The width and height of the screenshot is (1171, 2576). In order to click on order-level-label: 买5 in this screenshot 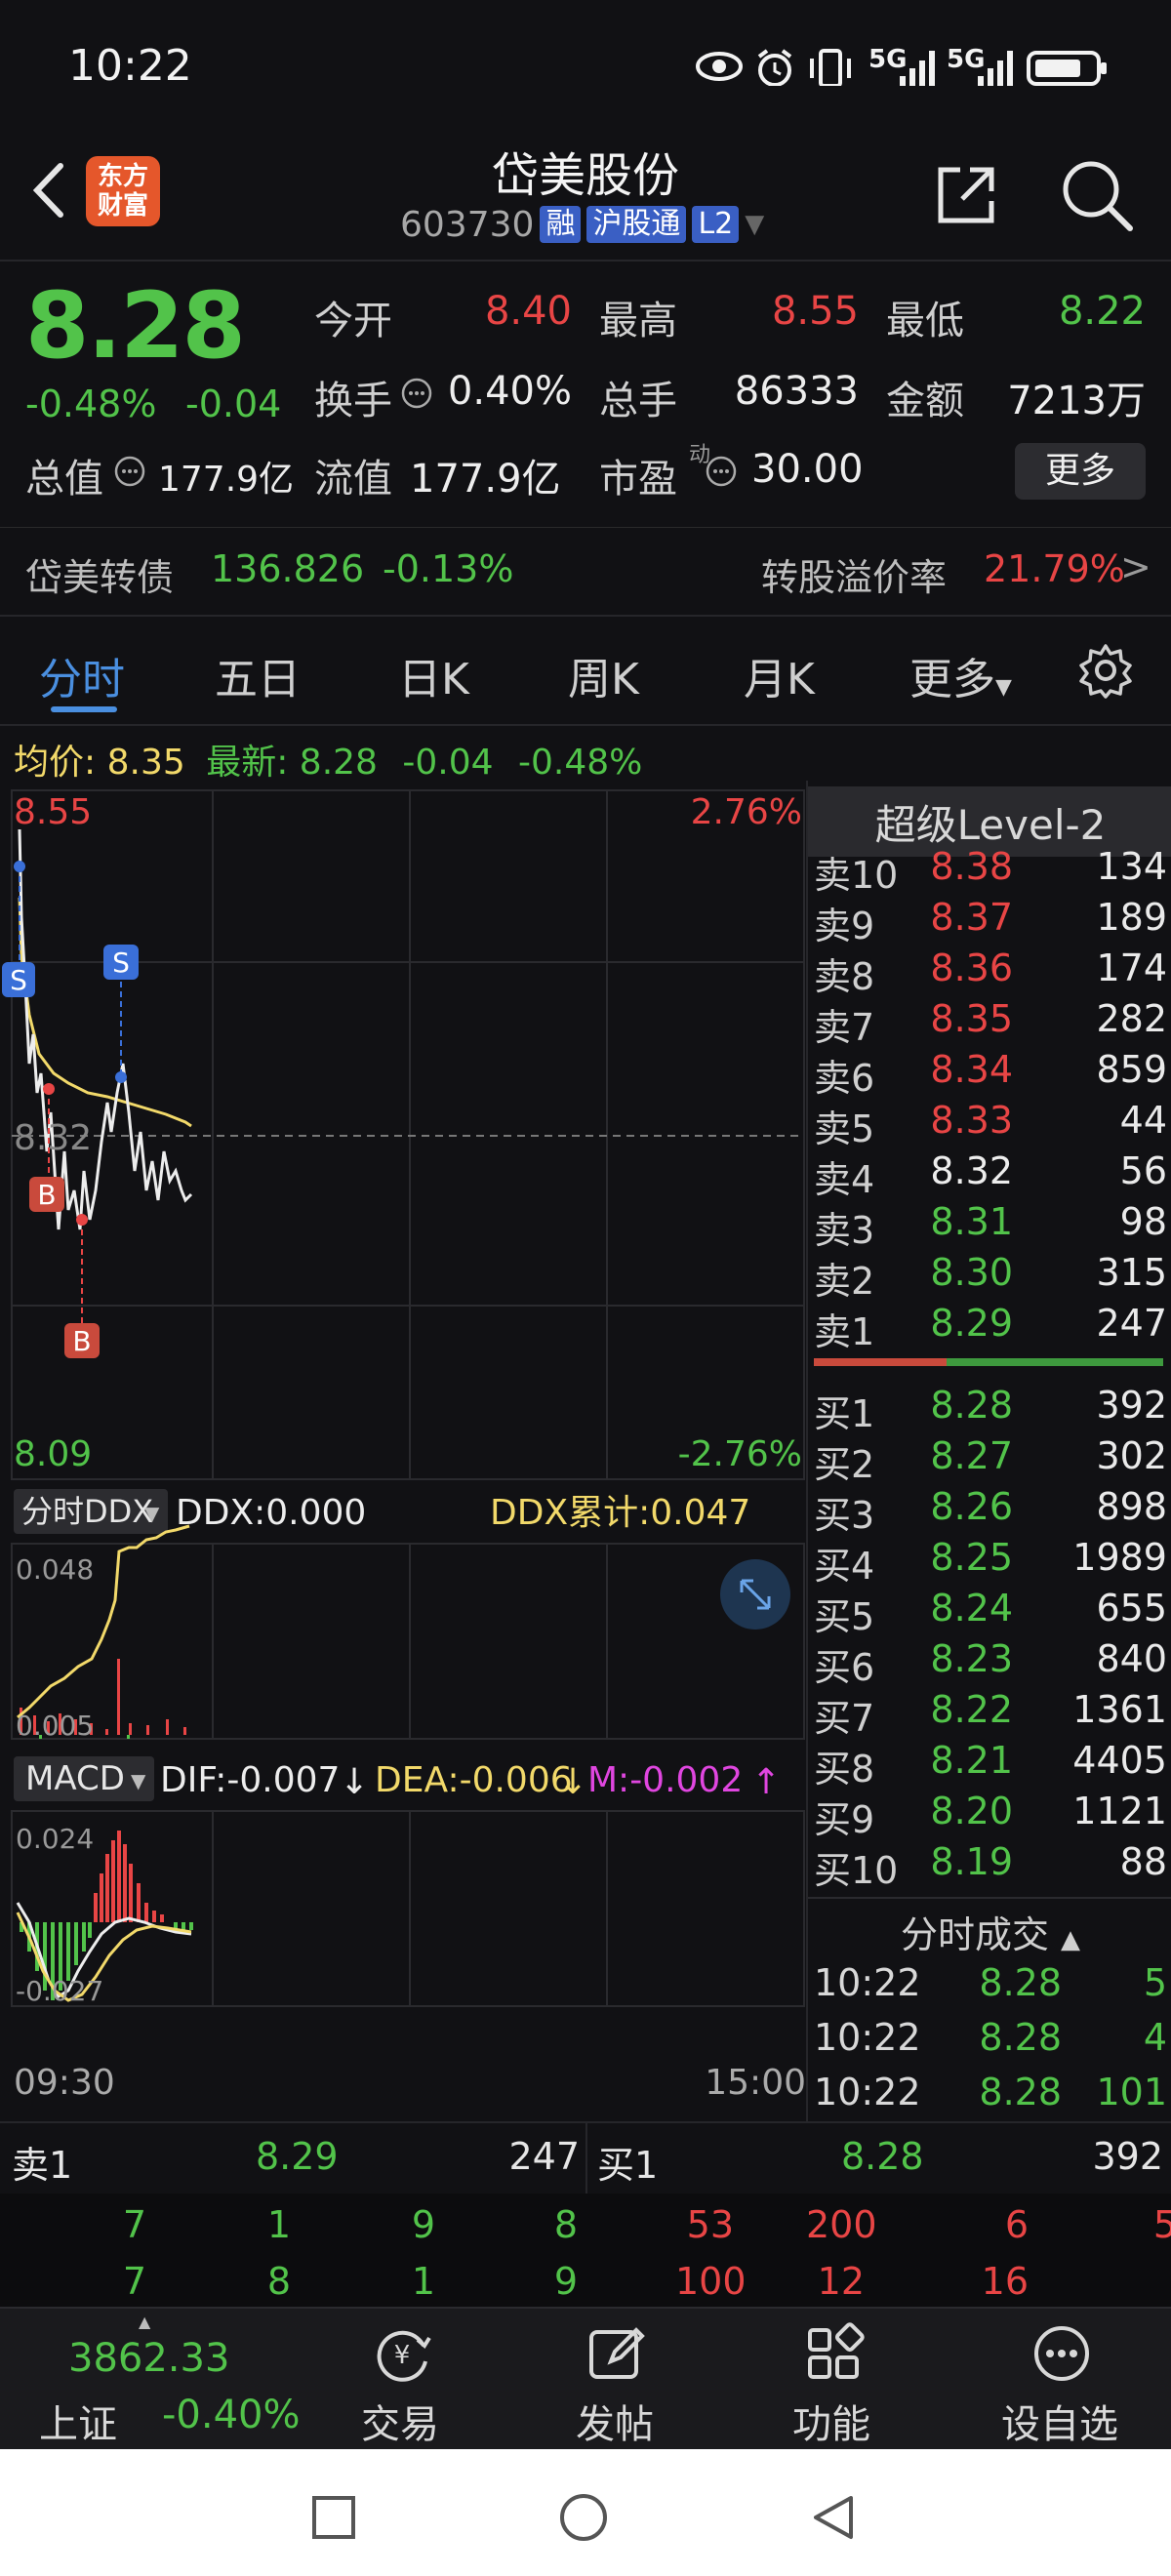, I will do `click(844, 1616)`.